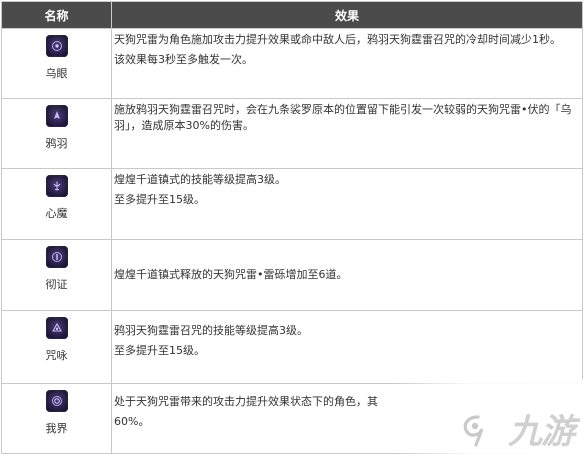 The width and height of the screenshot is (584, 459). Describe the element at coordinates (56, 347) in the screenshot. I see `name-cell: 咒咏` at that location.